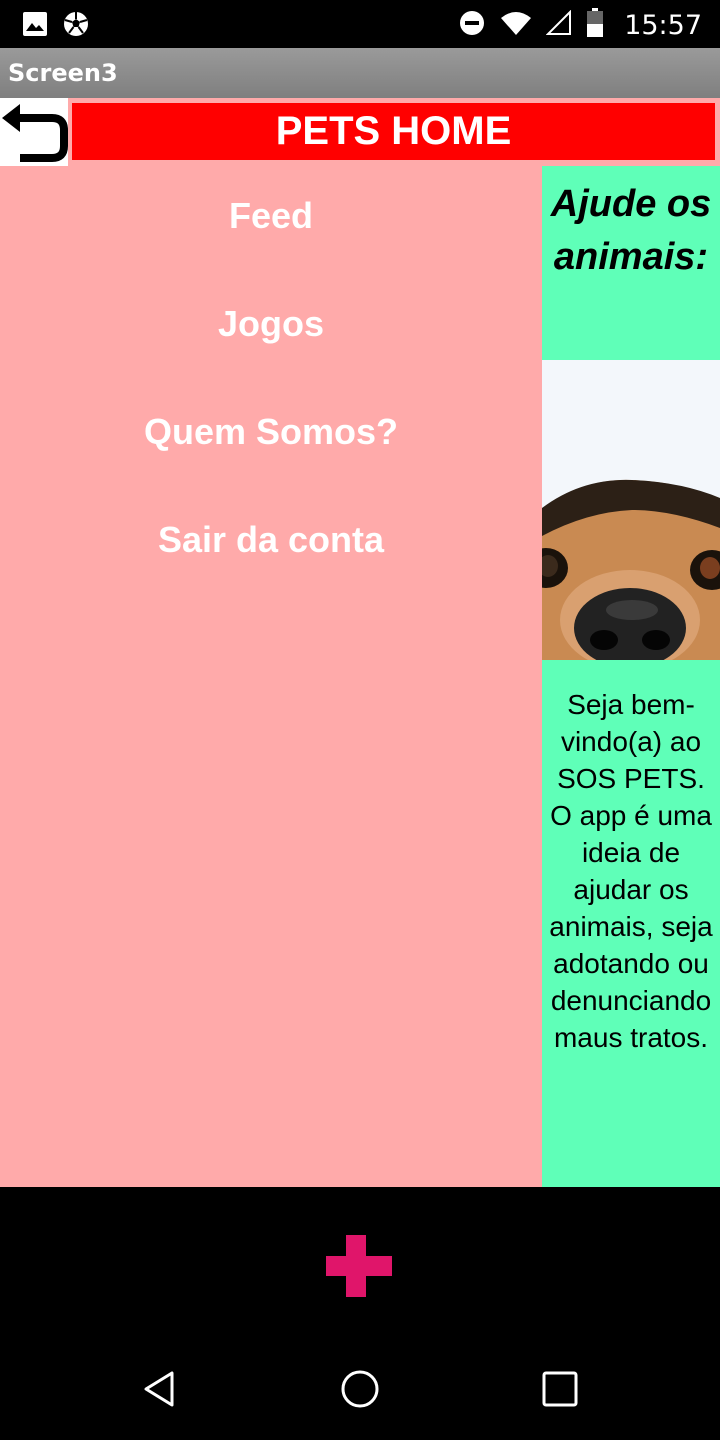 This screenshot has width=720, height=1440. I want to click on side-panel-title: Ajude os animais:, so click(631, 230).